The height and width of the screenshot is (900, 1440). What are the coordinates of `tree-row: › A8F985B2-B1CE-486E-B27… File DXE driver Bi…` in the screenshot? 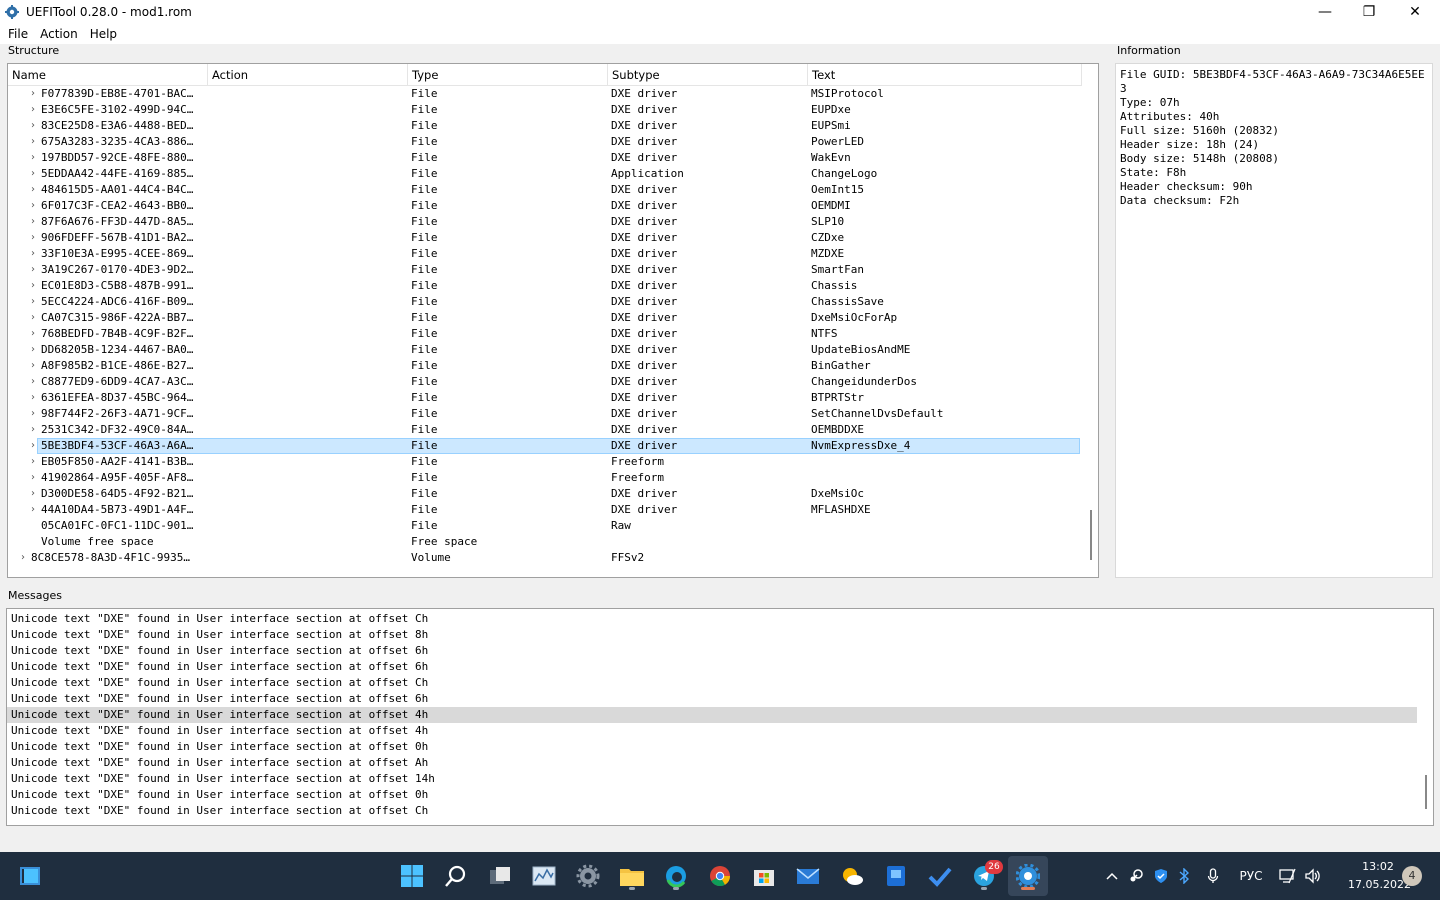 It's located at (545, 366).